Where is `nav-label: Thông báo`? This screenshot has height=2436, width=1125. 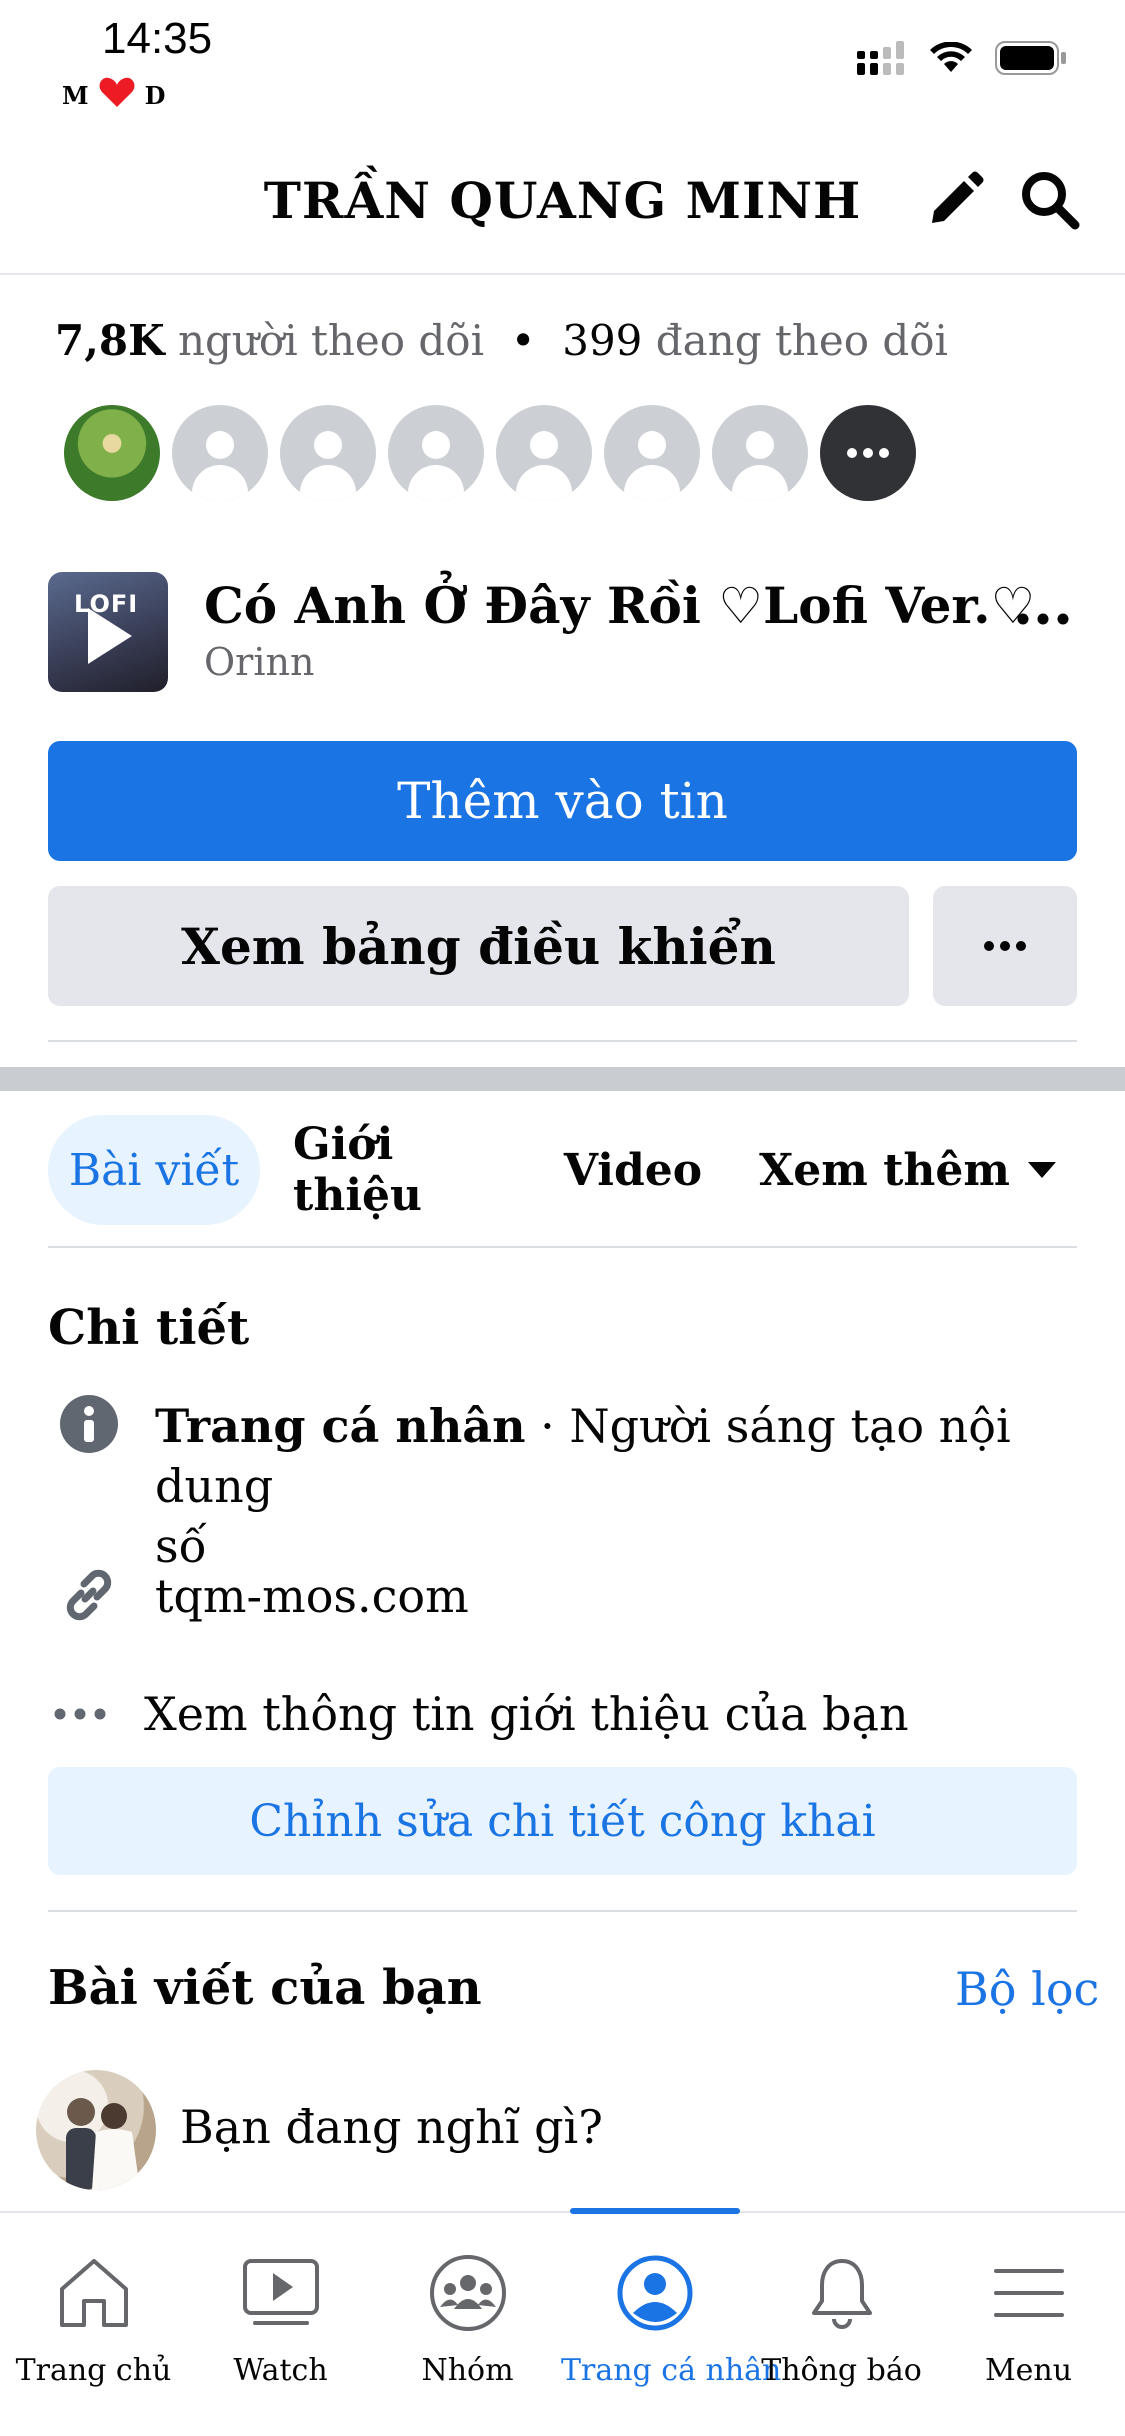 nav-label: Thông báo is located at coordinates (841, 2370).